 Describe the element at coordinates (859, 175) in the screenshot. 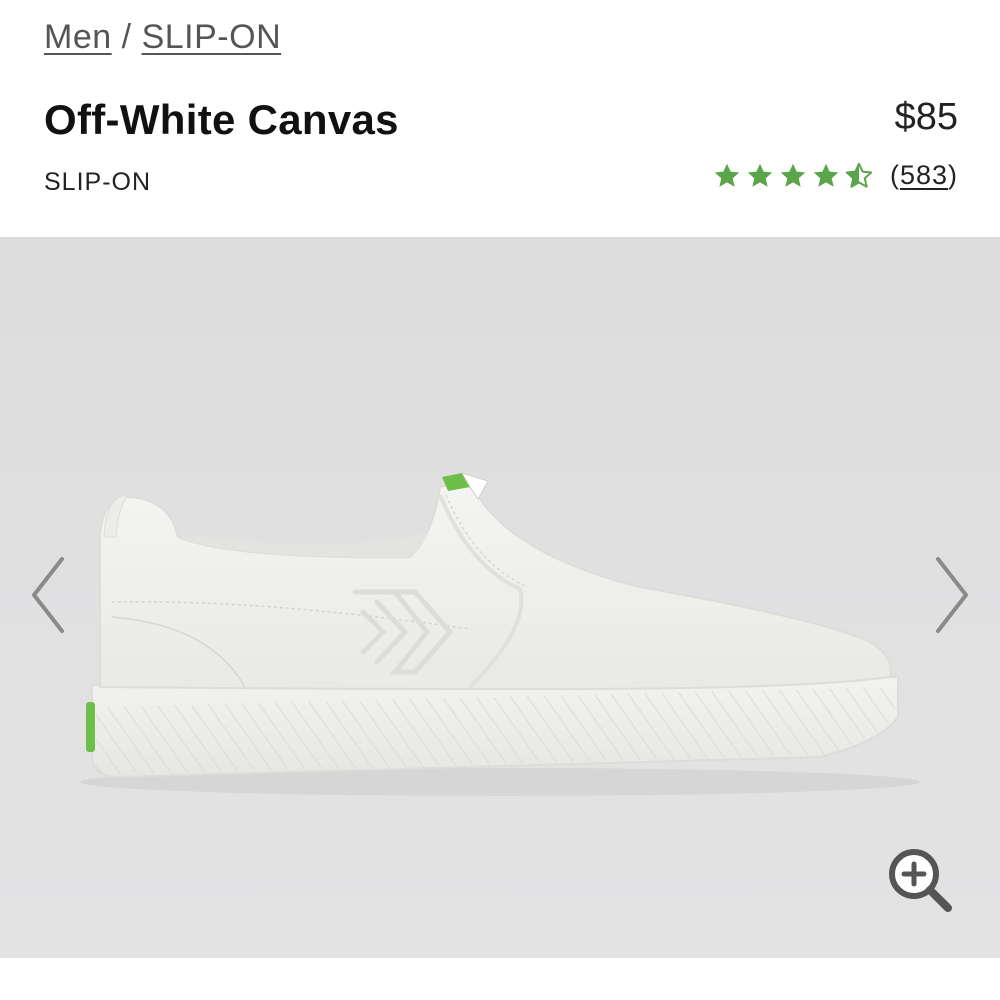

I see `star-half-icon` at that location.